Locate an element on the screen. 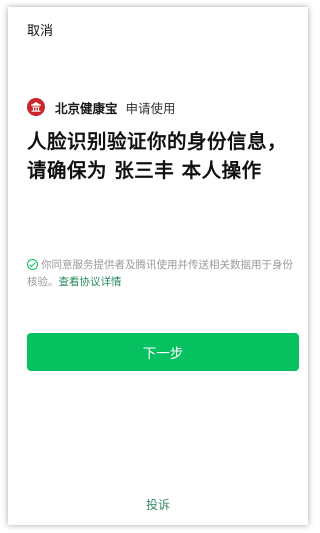 This screenshot has height=533, width=320. consent-notice: 你同意服务提供者及腾讯使用并传送相关数据用于身份核验。查看协议详情 is located at coordinates (162, 274).